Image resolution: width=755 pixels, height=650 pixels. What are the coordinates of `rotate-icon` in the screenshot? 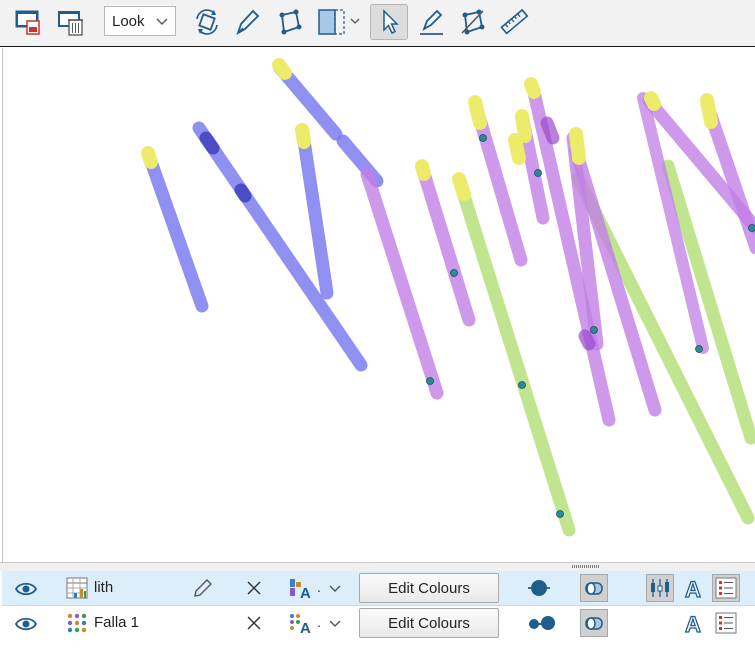 It's located at (207, 22).